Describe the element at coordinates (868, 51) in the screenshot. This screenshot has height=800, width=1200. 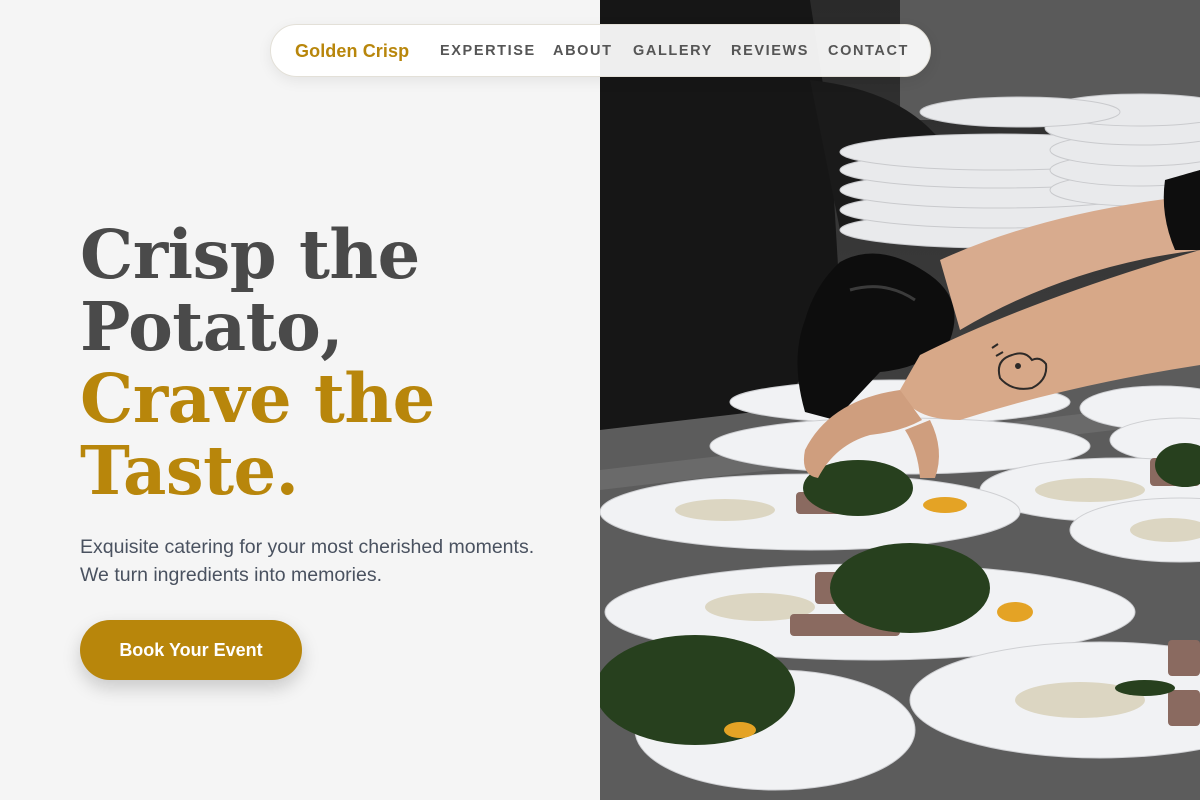
I see `nav-link-contact: CONTACT` at that location.